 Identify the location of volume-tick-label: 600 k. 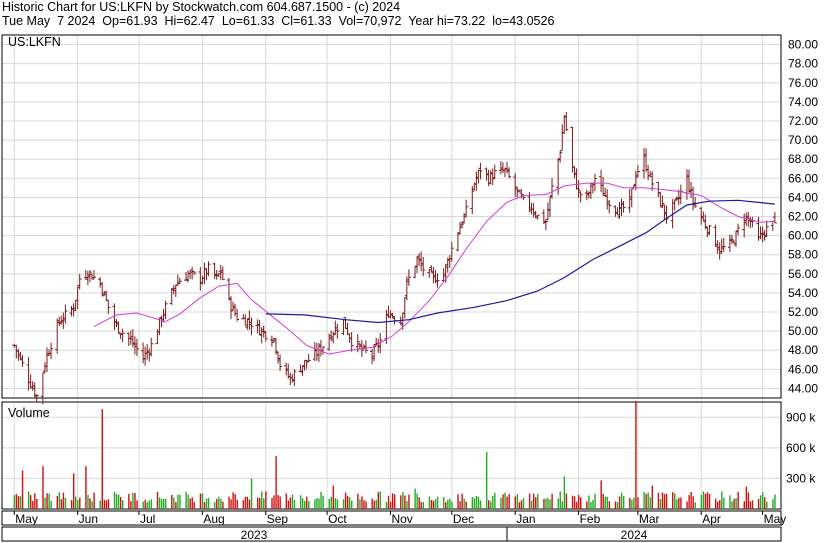
(801, 448).